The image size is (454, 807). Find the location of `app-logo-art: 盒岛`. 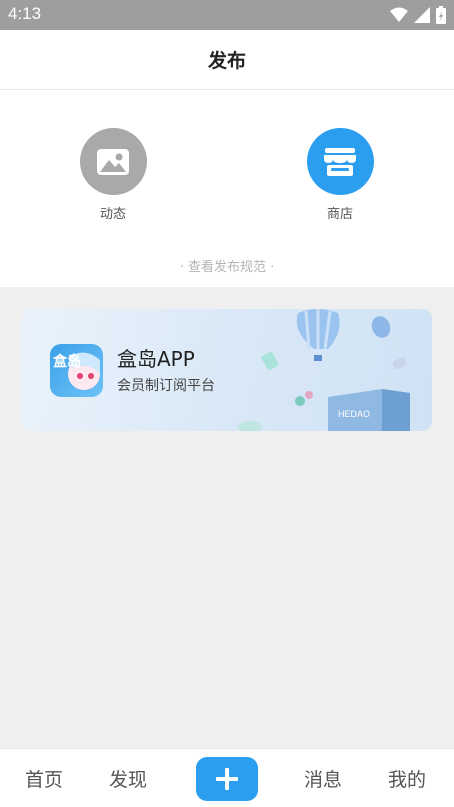

app-logo-art: 盒岛 is located at coordinates (76, 371).